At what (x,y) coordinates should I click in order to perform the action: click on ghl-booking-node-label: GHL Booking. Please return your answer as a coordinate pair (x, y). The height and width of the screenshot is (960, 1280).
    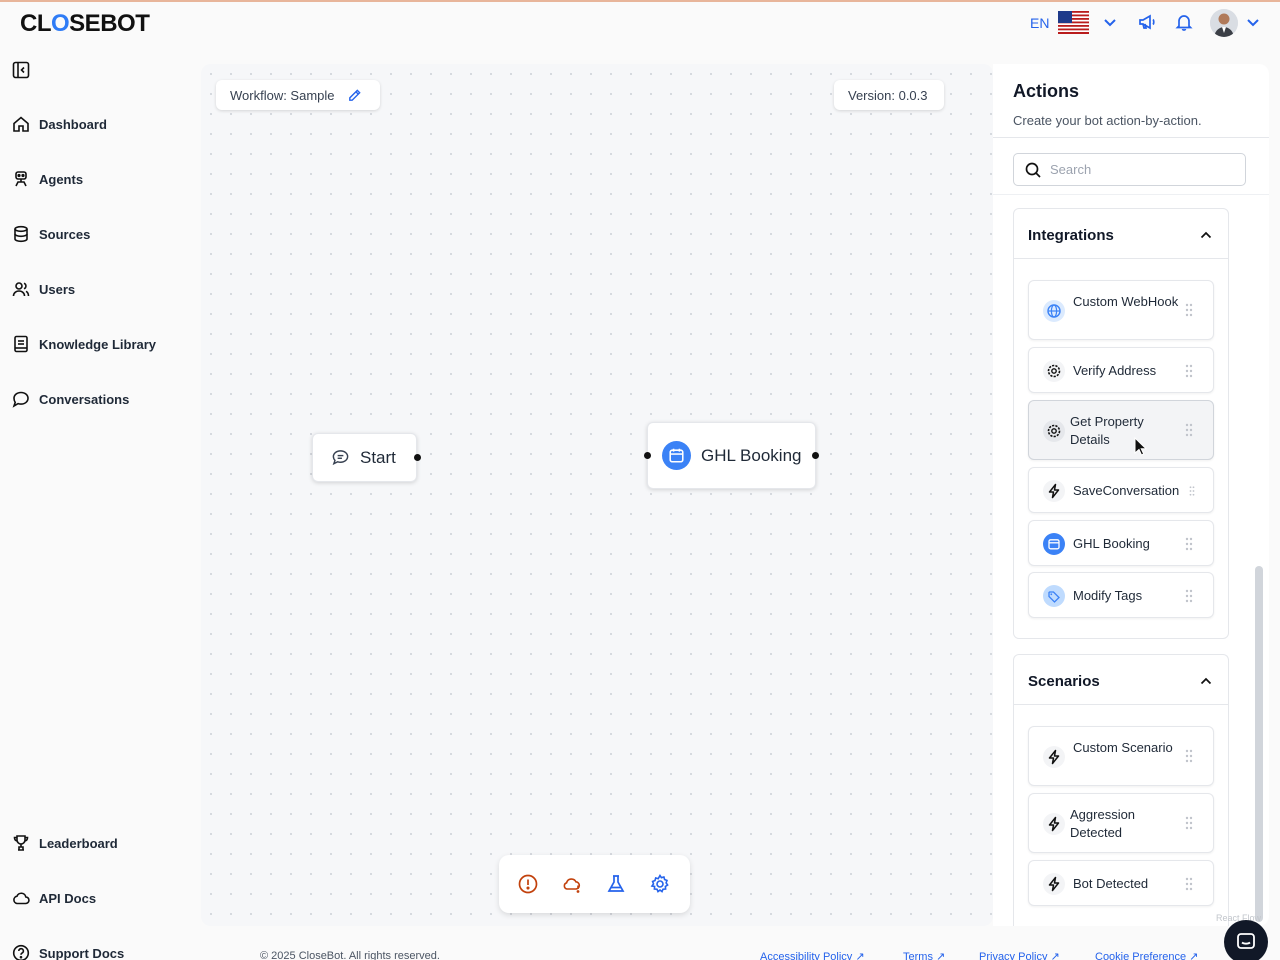
    Looking at the image, I should click on (751, 455).